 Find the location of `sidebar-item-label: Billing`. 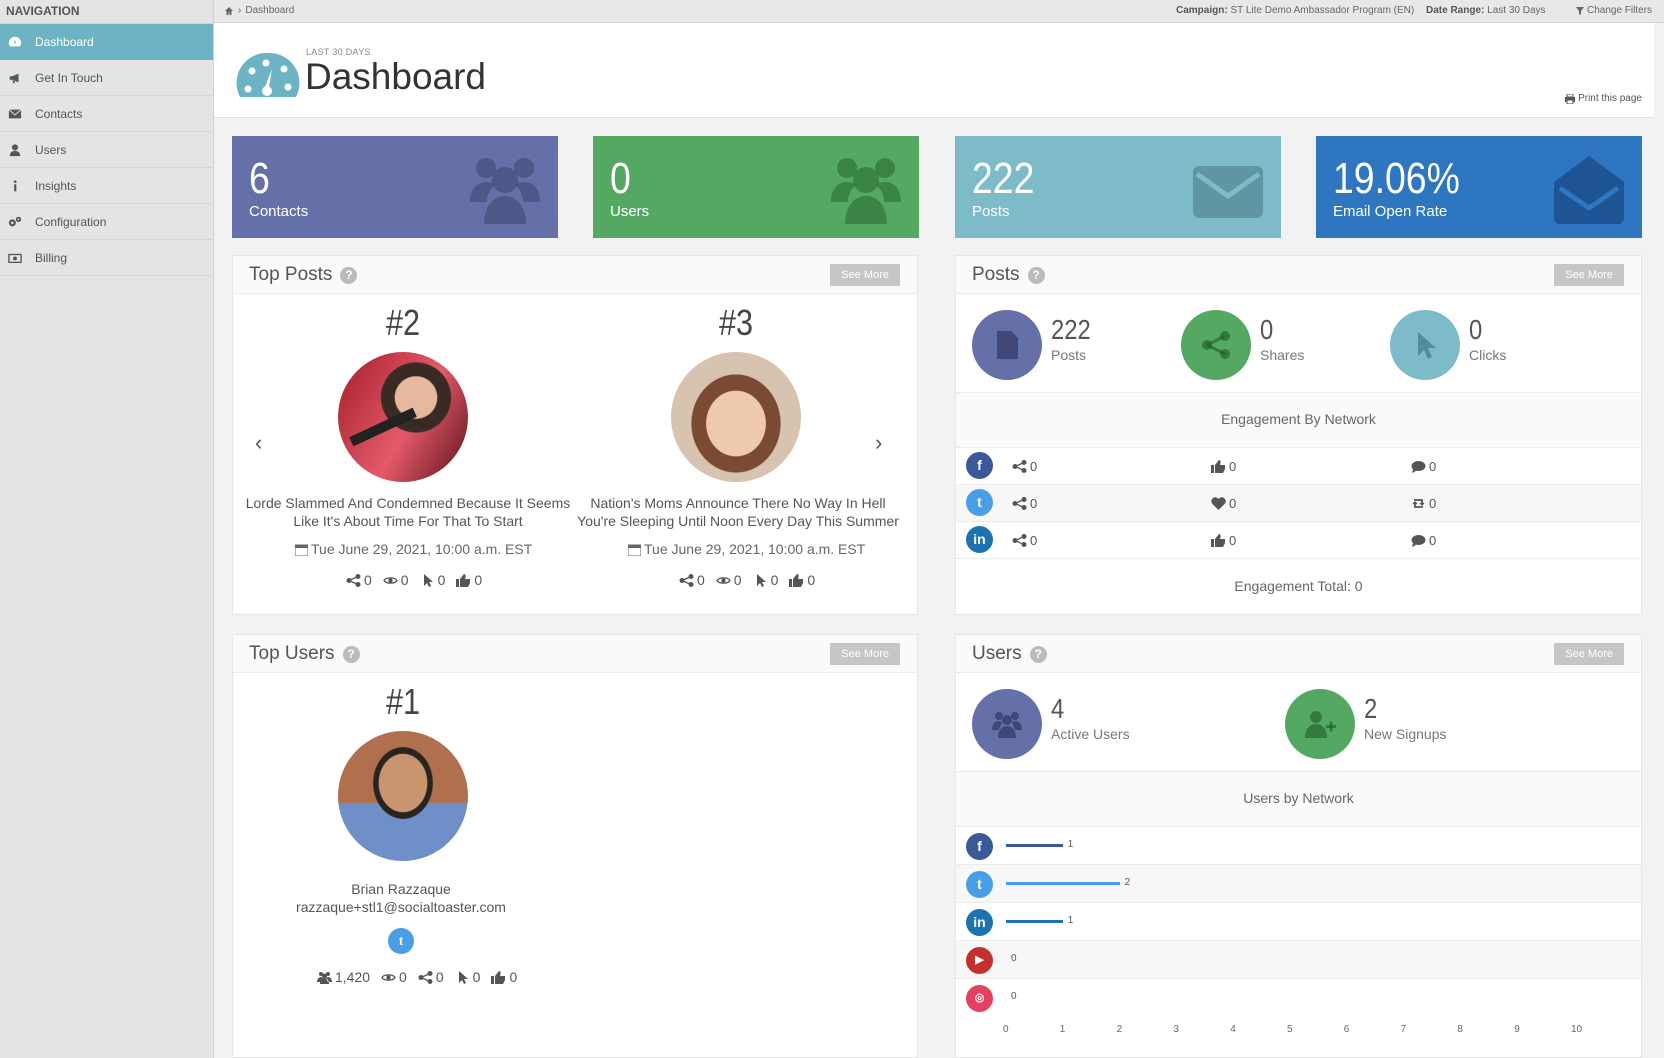

sidebar-item-label: Billing is located at coordinates (51, 257).